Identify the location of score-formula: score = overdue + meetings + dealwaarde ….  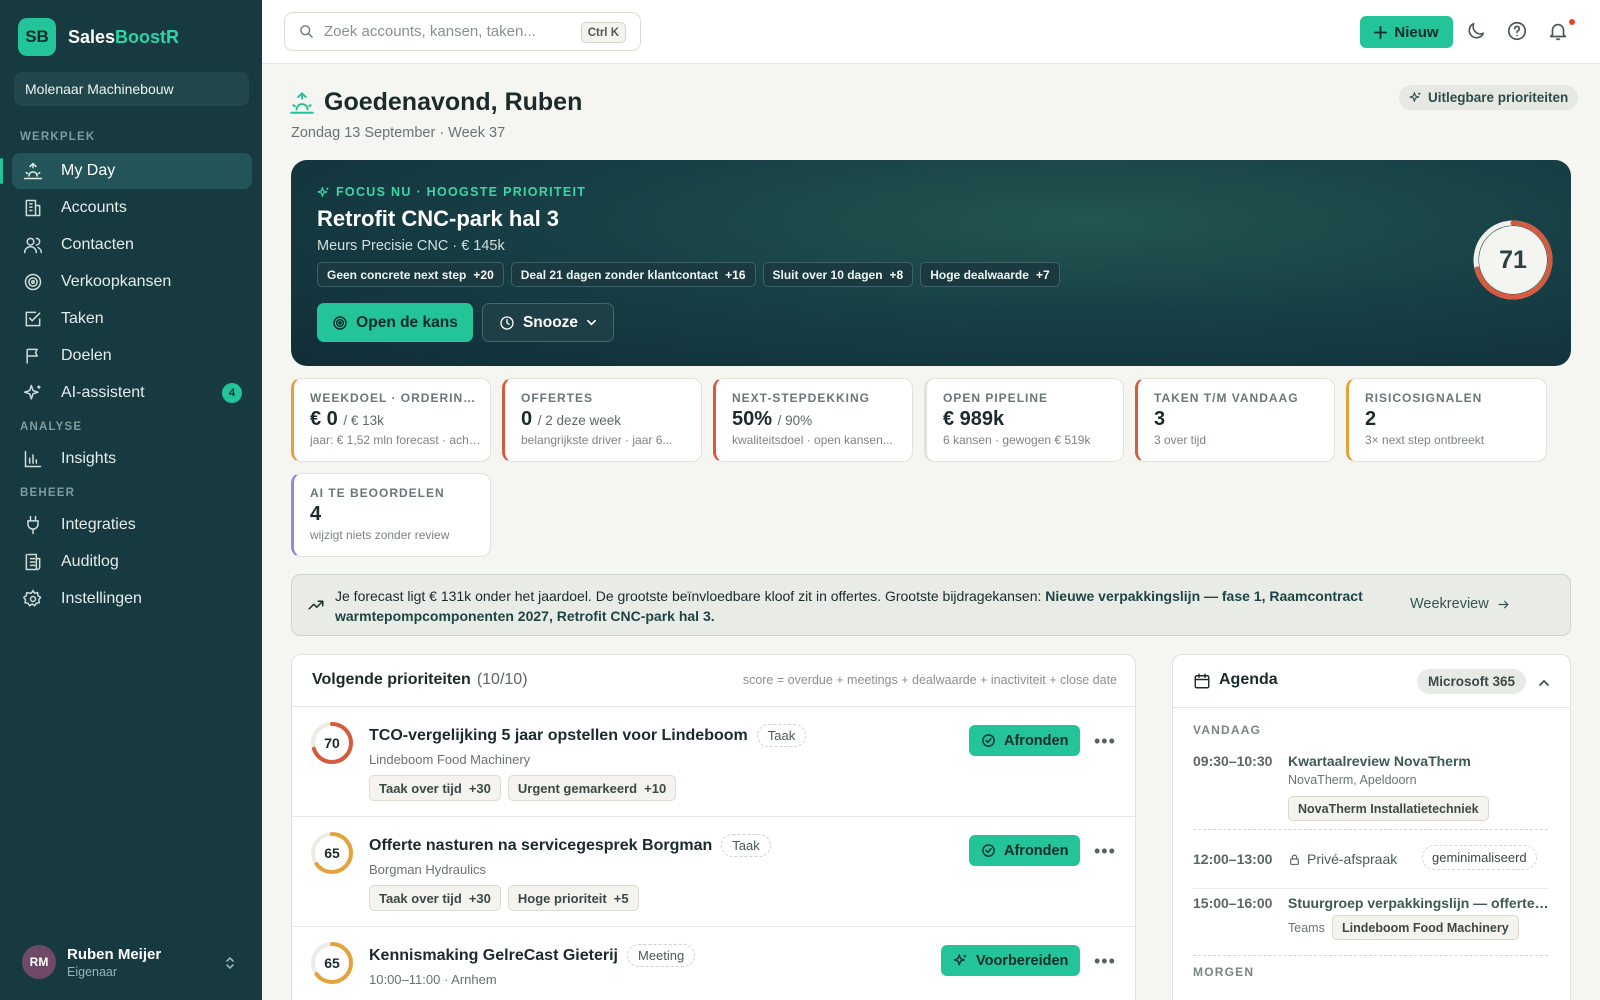
(929, 680).